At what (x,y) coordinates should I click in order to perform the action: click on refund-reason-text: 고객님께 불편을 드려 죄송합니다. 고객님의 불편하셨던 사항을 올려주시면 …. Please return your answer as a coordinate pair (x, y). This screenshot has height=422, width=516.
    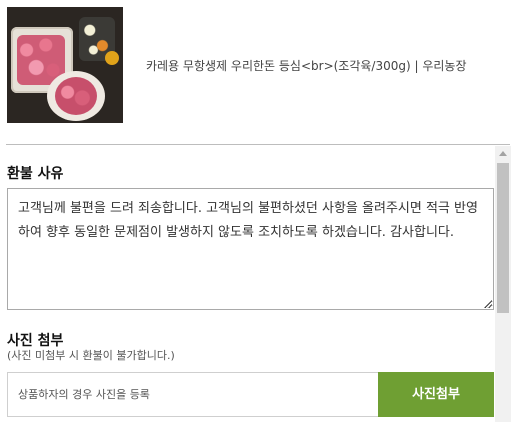
    Looking at the image, I should click on (248, 220).